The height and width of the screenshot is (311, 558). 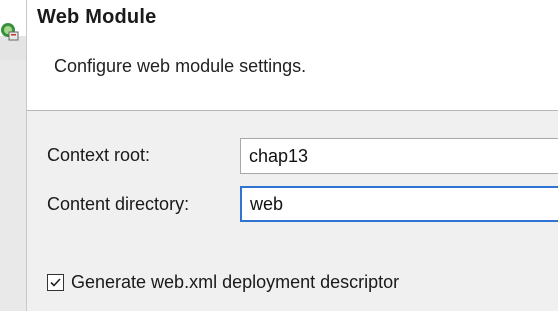 What do you see at coordinates (180, 66) in the screenshot?
I see `page-description: Configure web module settings.` at bounding box center [180, 66].